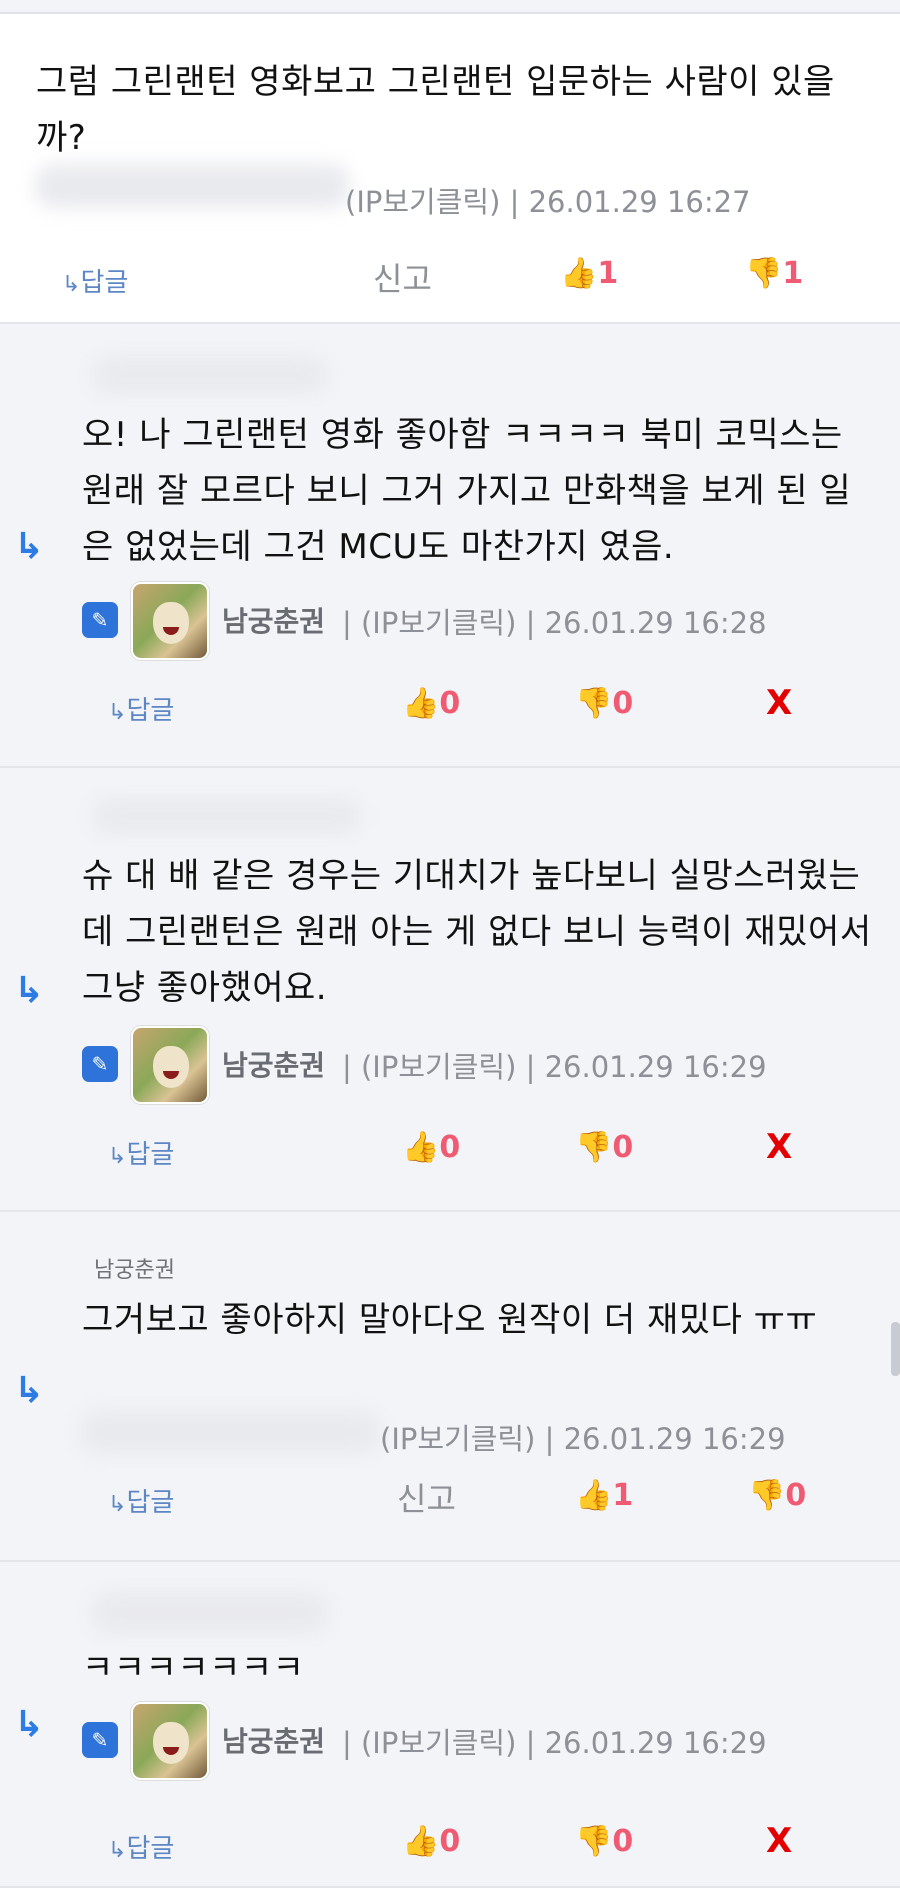 This screenshot has height=1888, width=900. Describe the element at coordinates (450, 7) in the screenshot. I see `top-divider` at that location.